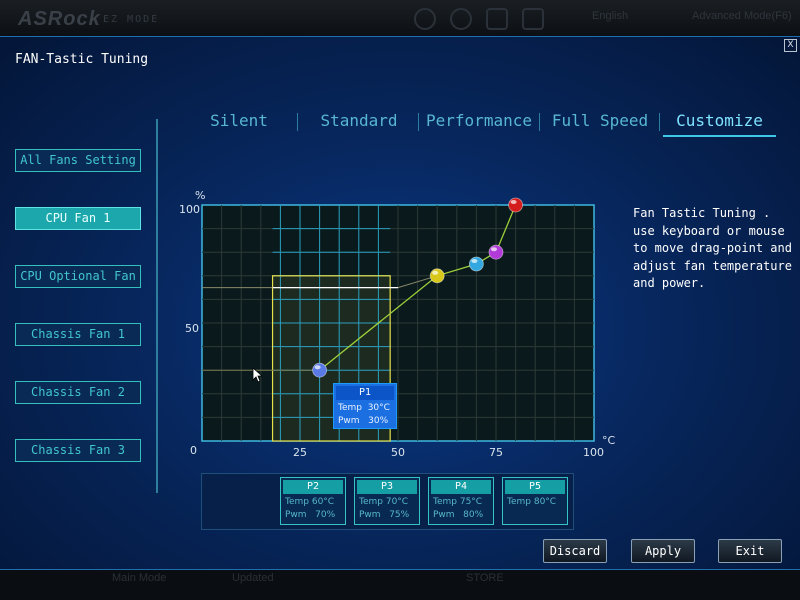 This screenshot has width=800, height=600. Describe the element at coordinates (485, 578) in the screenshot. I see `store-label: STORE` at that location.